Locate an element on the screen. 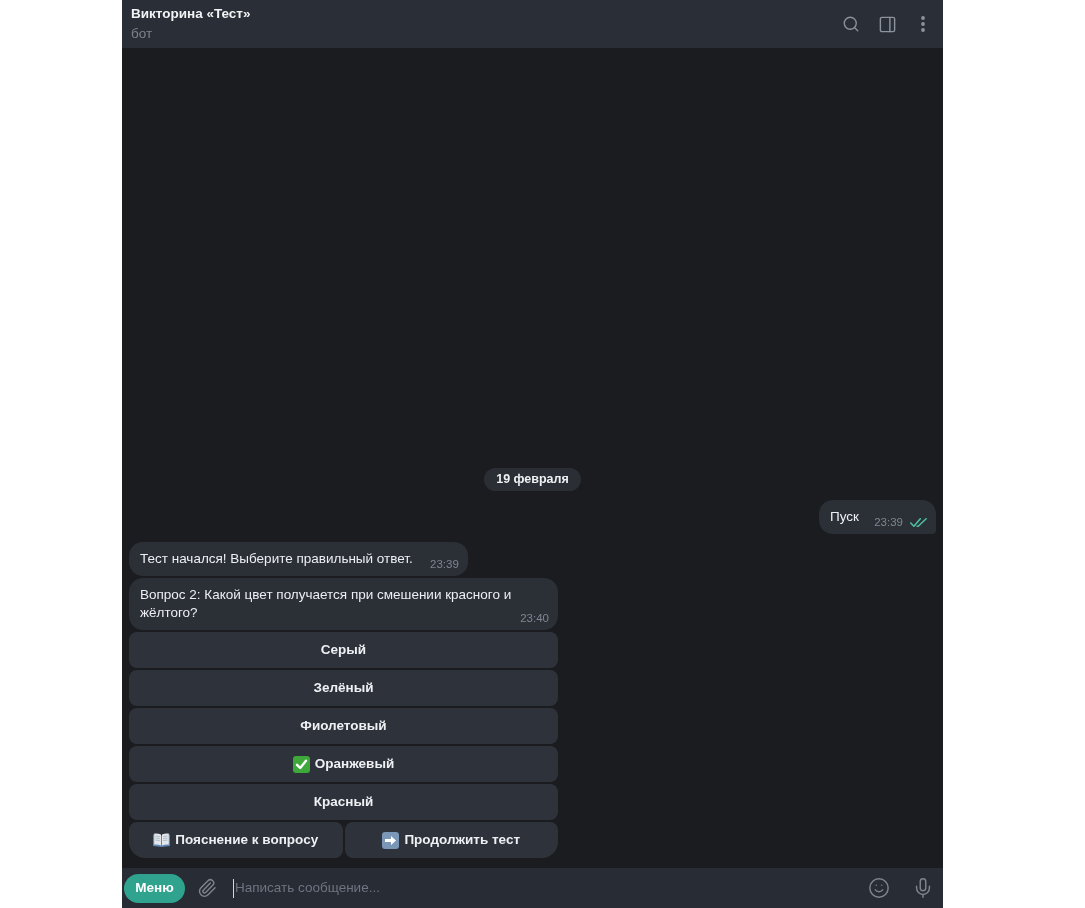 Image resolution: width=1085 pixels, height=908 pixels. paperclip-icon is located at coordinates (207, 888).